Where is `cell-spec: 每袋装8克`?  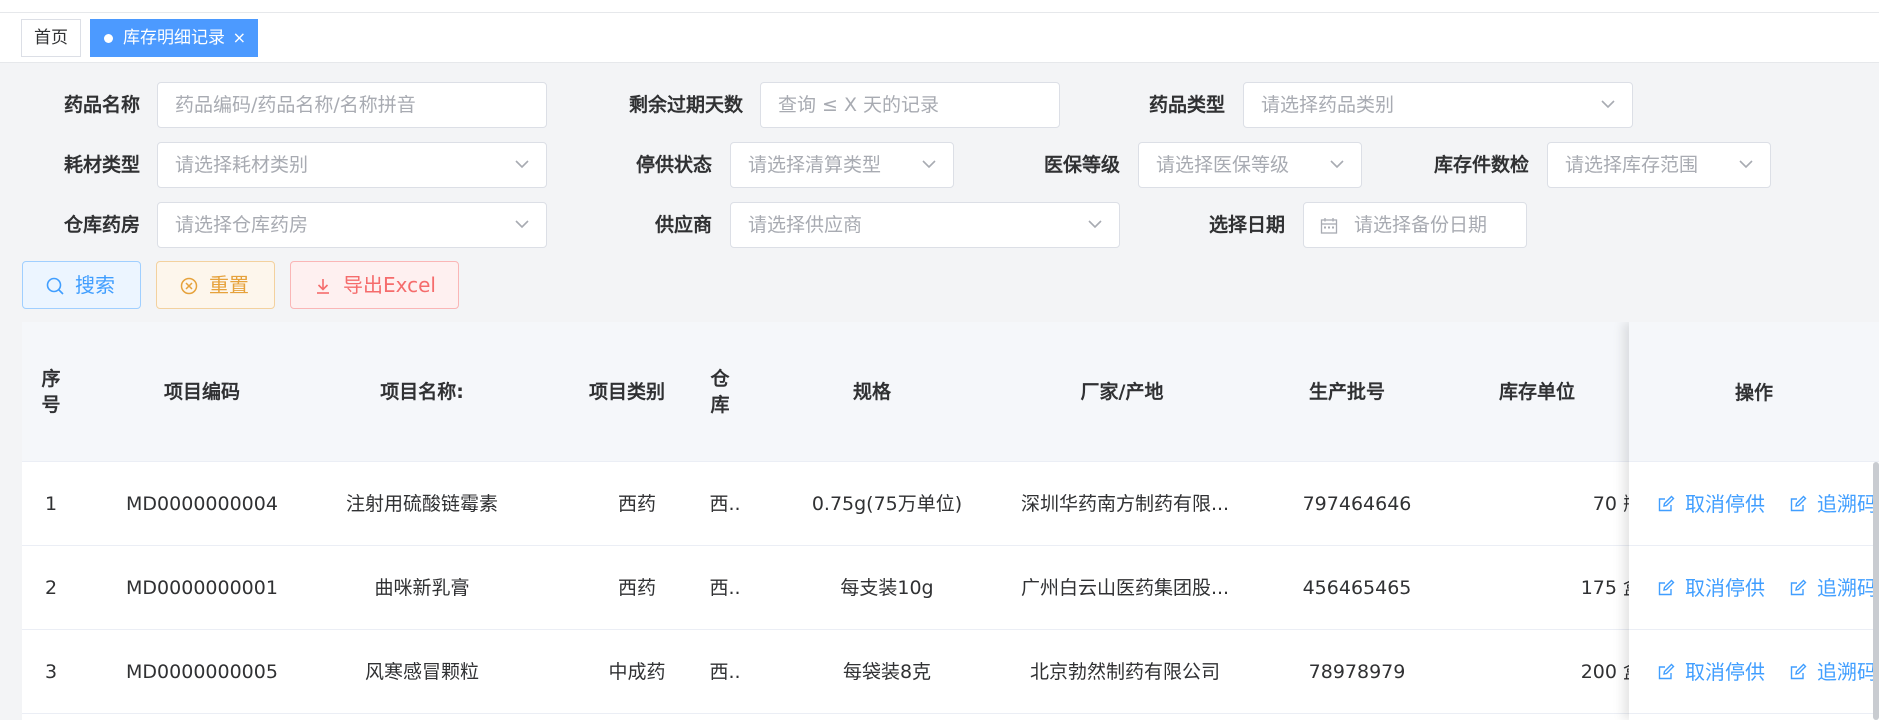
cell-spec: 每袋装8克 is located at coordinates (887, 672).